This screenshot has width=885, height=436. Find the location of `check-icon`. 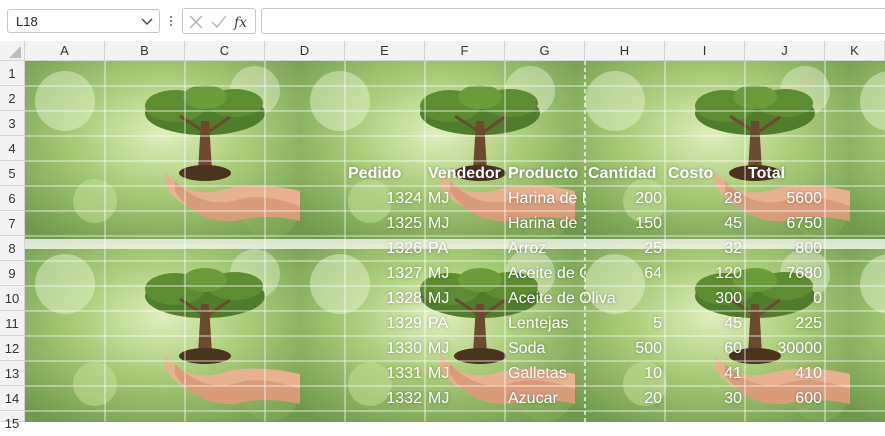

check-icon is located at coordinates (219, 22).